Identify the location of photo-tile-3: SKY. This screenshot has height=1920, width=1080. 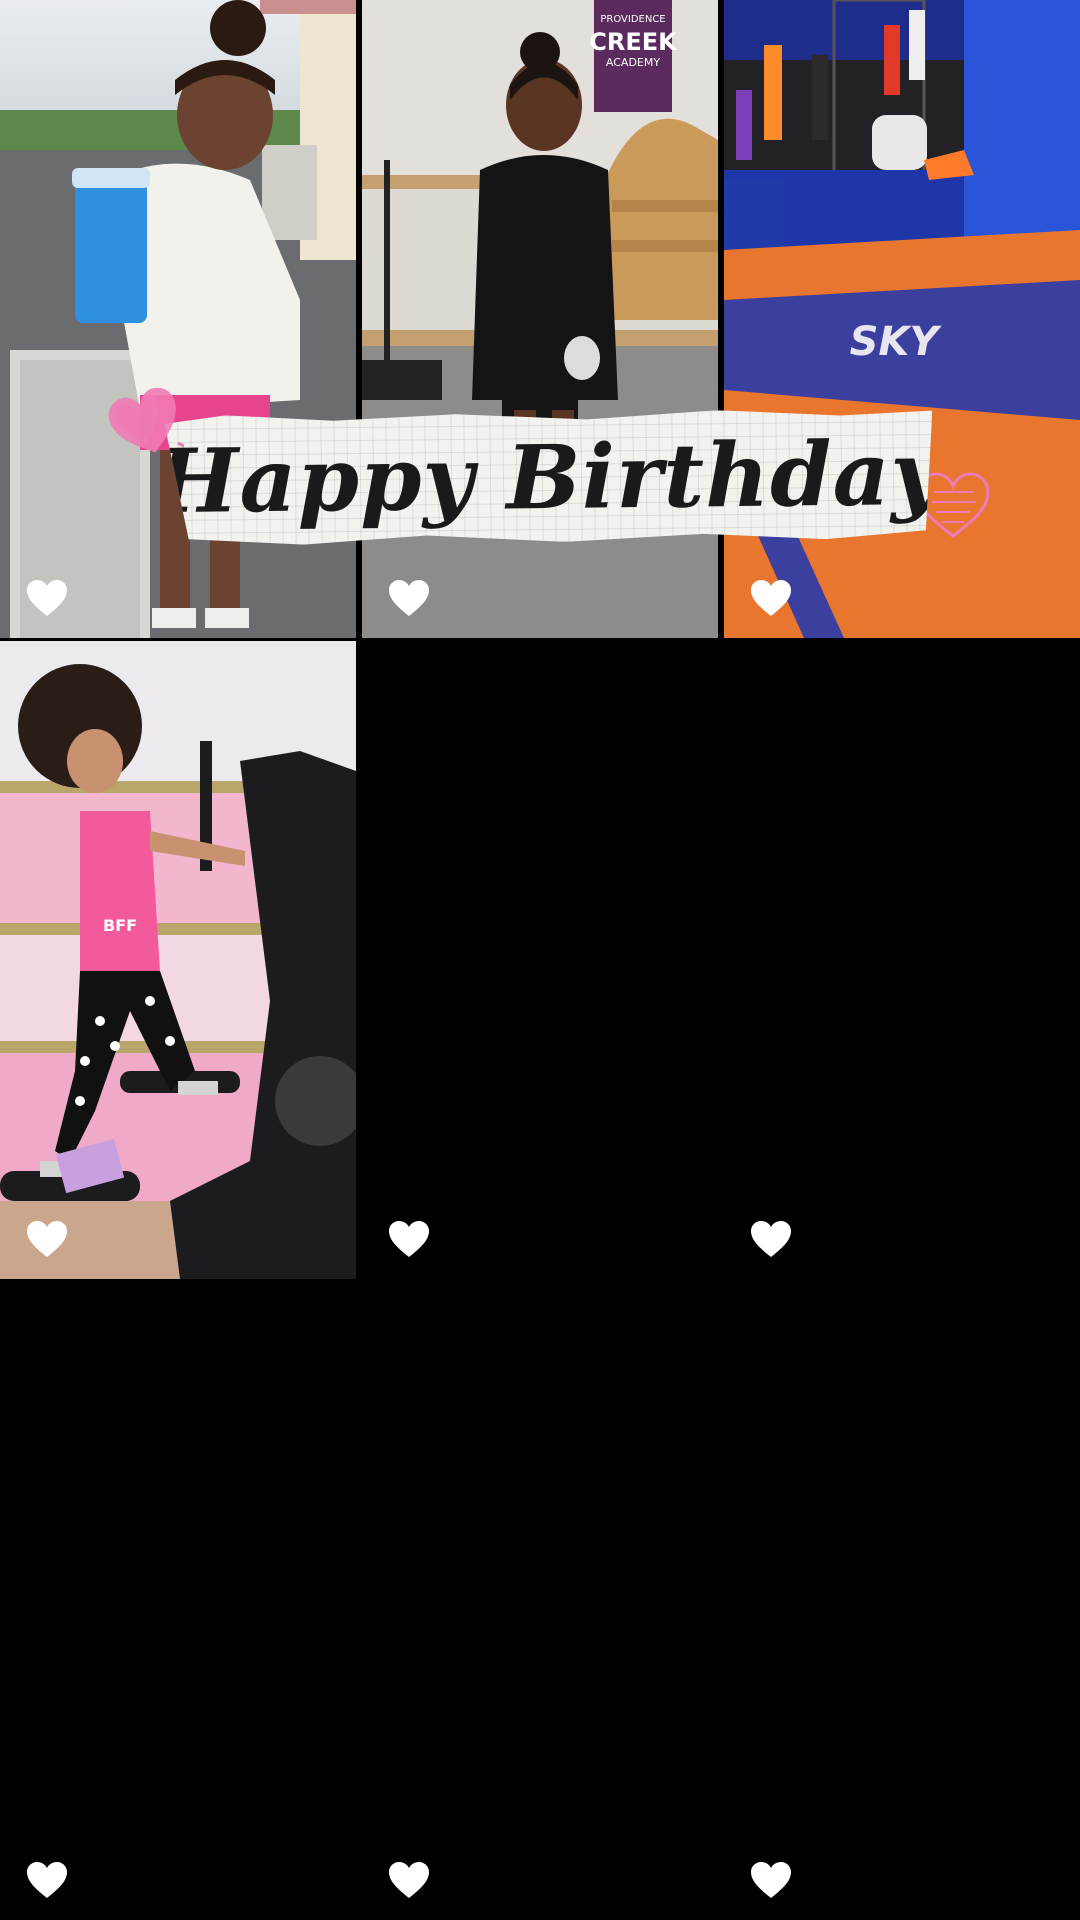
(902, 319).